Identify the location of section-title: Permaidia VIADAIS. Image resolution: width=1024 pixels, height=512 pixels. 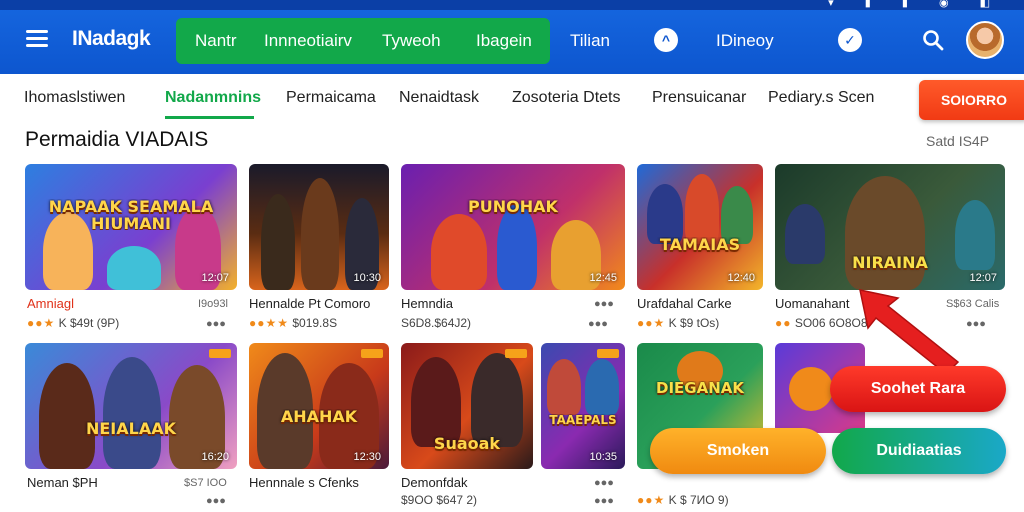
(117, 139).